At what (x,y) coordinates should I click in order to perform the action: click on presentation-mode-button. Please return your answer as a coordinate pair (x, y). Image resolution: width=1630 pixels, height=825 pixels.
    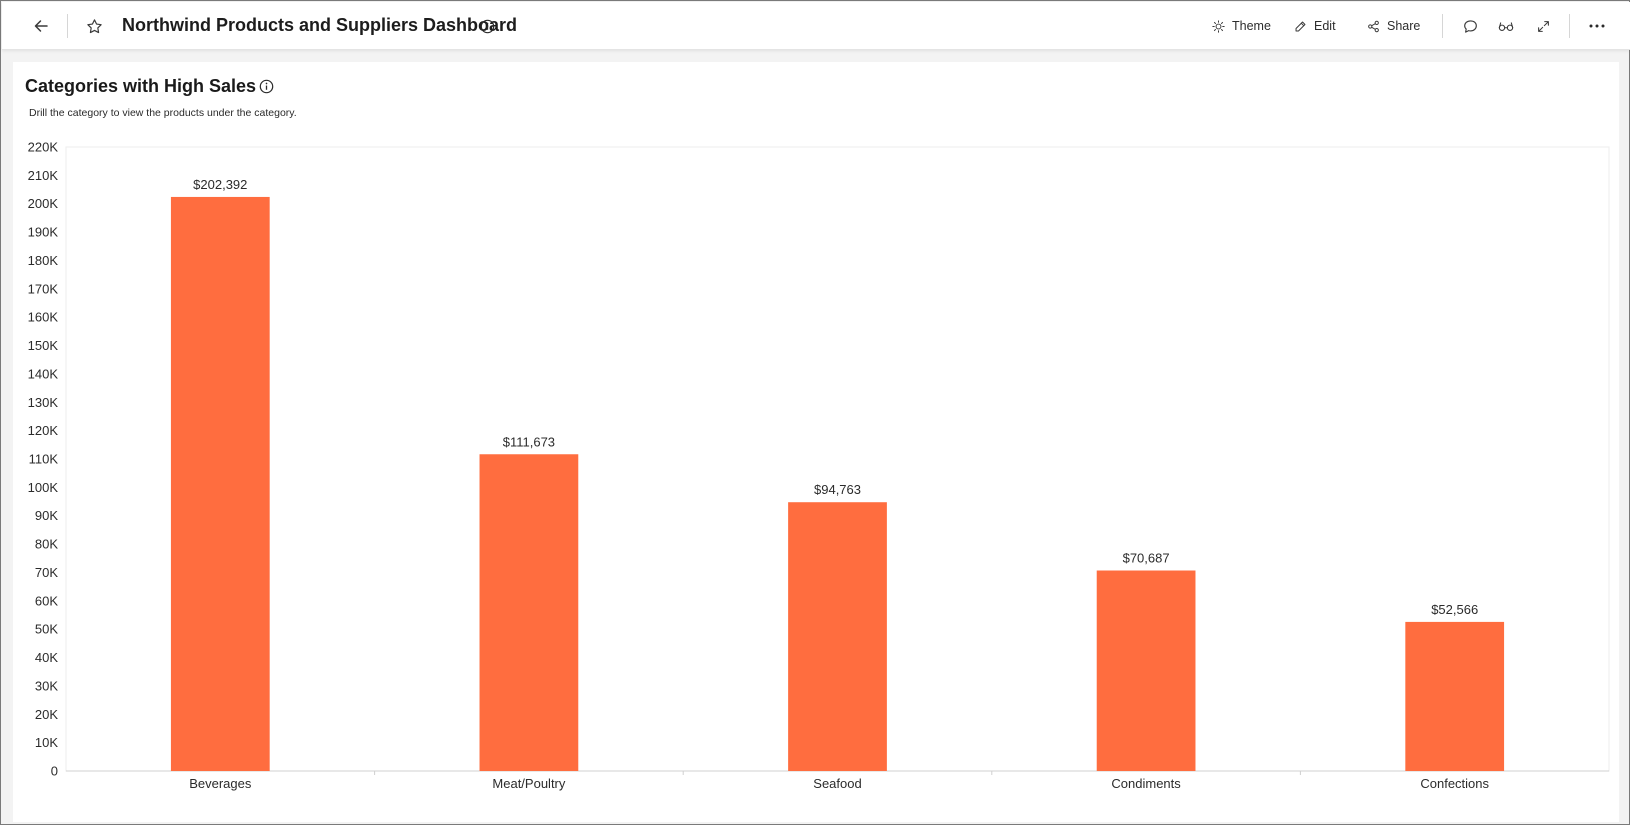
    Looking at the image, I should click on (1506, 26).